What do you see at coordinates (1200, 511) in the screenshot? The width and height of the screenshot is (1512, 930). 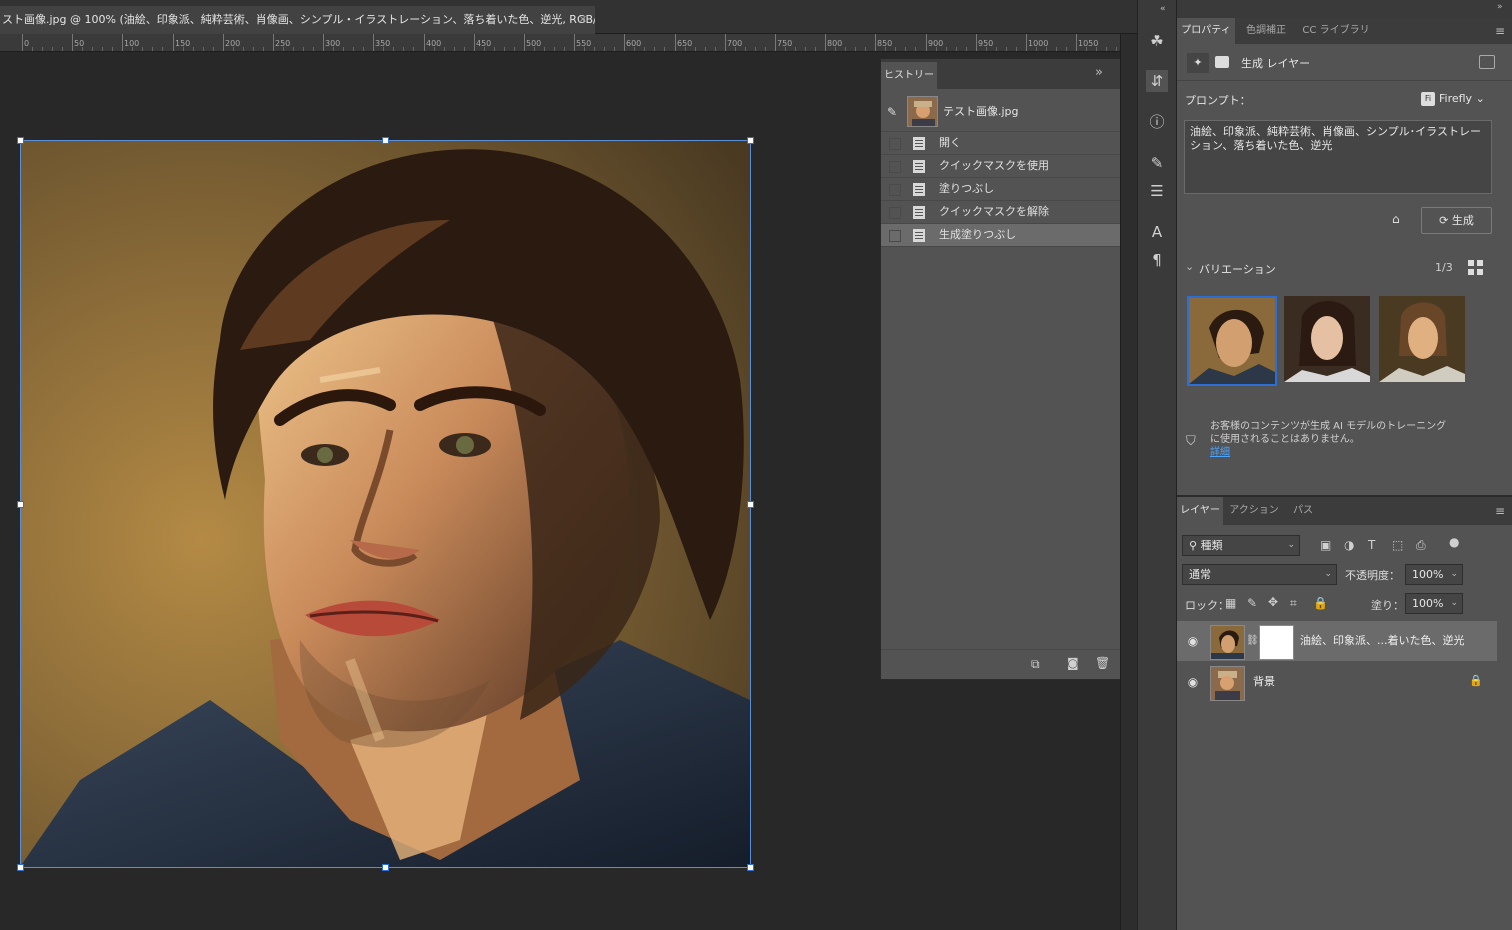 I see `tab-layers: レイヤー` at bounding box center [1200, 511].